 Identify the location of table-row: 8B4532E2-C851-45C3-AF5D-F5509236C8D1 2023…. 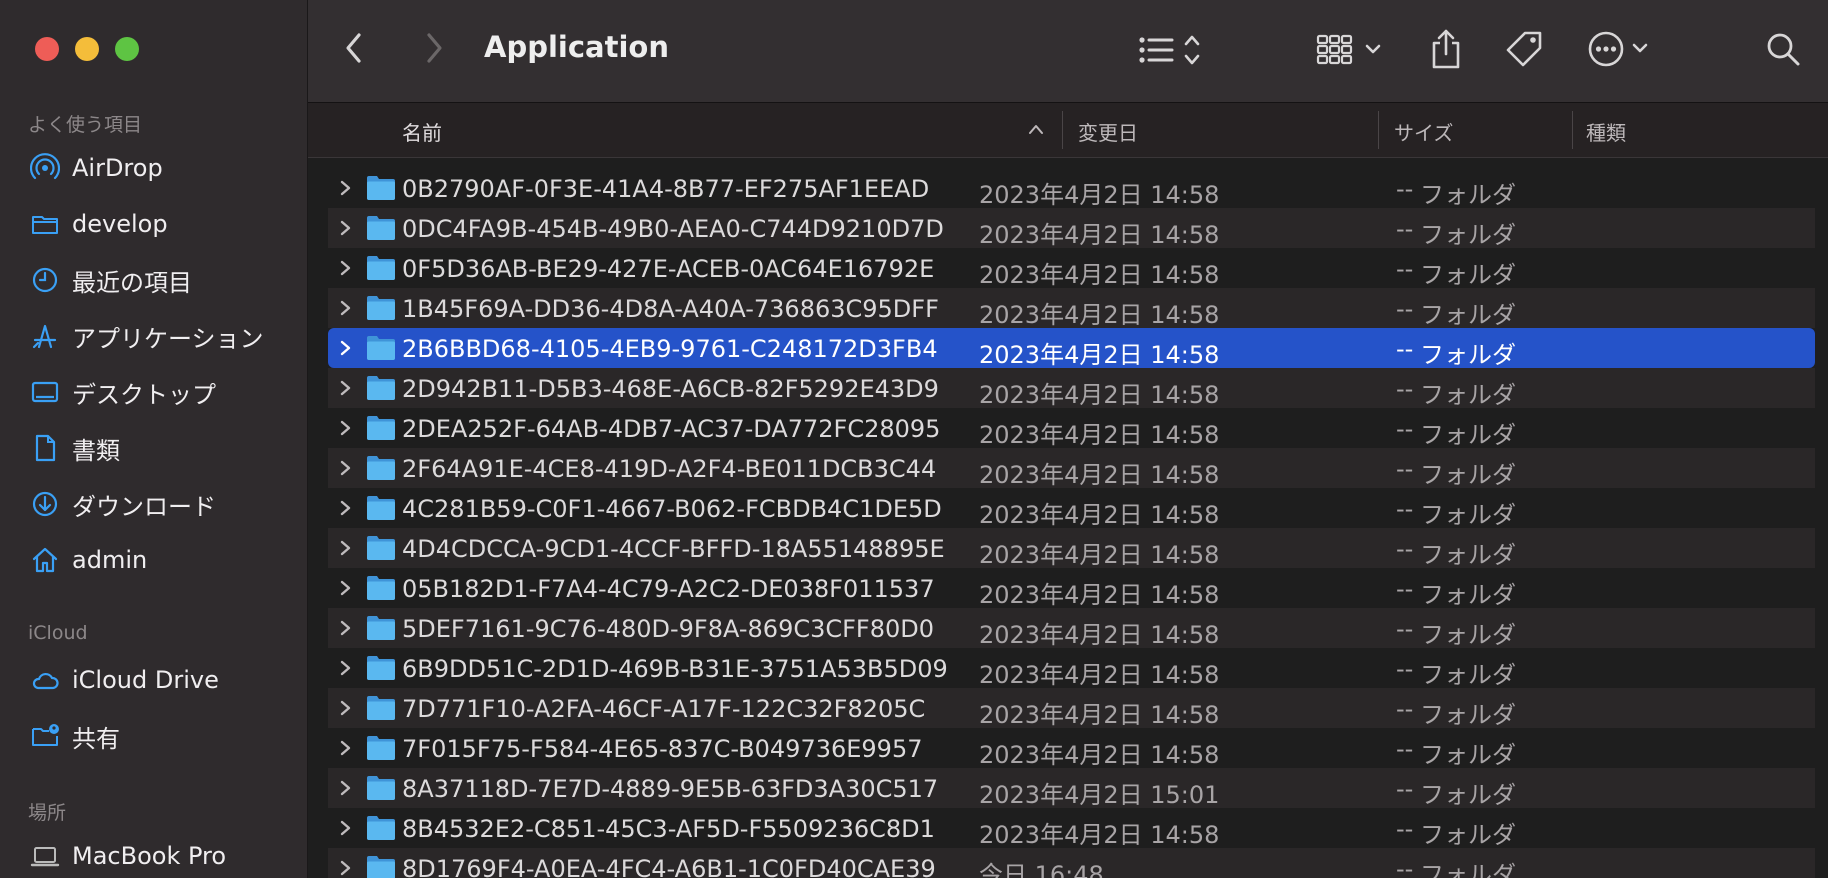
(1071, 828).